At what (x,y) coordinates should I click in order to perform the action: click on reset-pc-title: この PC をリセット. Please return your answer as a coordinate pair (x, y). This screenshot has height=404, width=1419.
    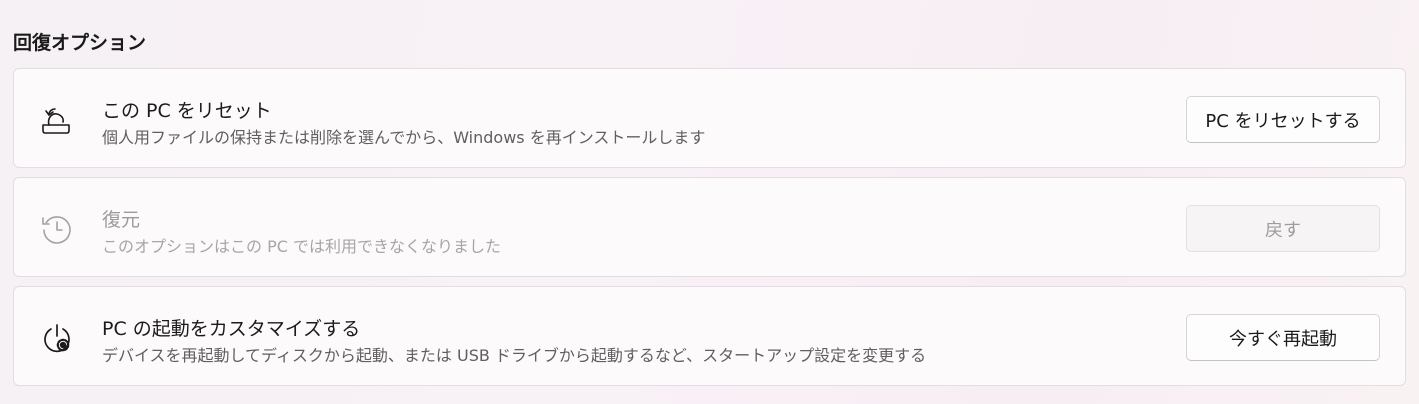
    Looking at the image, I should click on (187, 111).